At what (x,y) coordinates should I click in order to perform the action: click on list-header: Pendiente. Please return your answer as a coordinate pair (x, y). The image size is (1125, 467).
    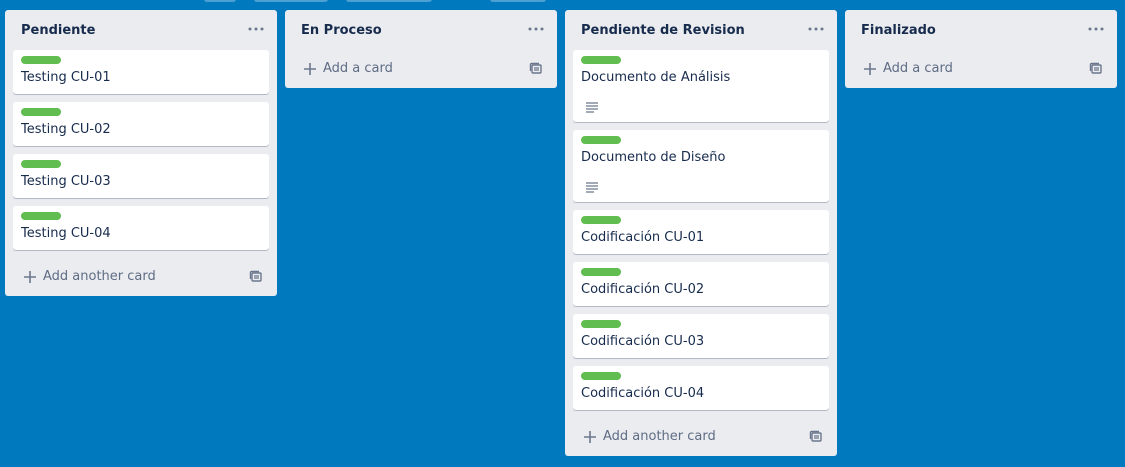
    Looking at the image, I should click on (141, 30).